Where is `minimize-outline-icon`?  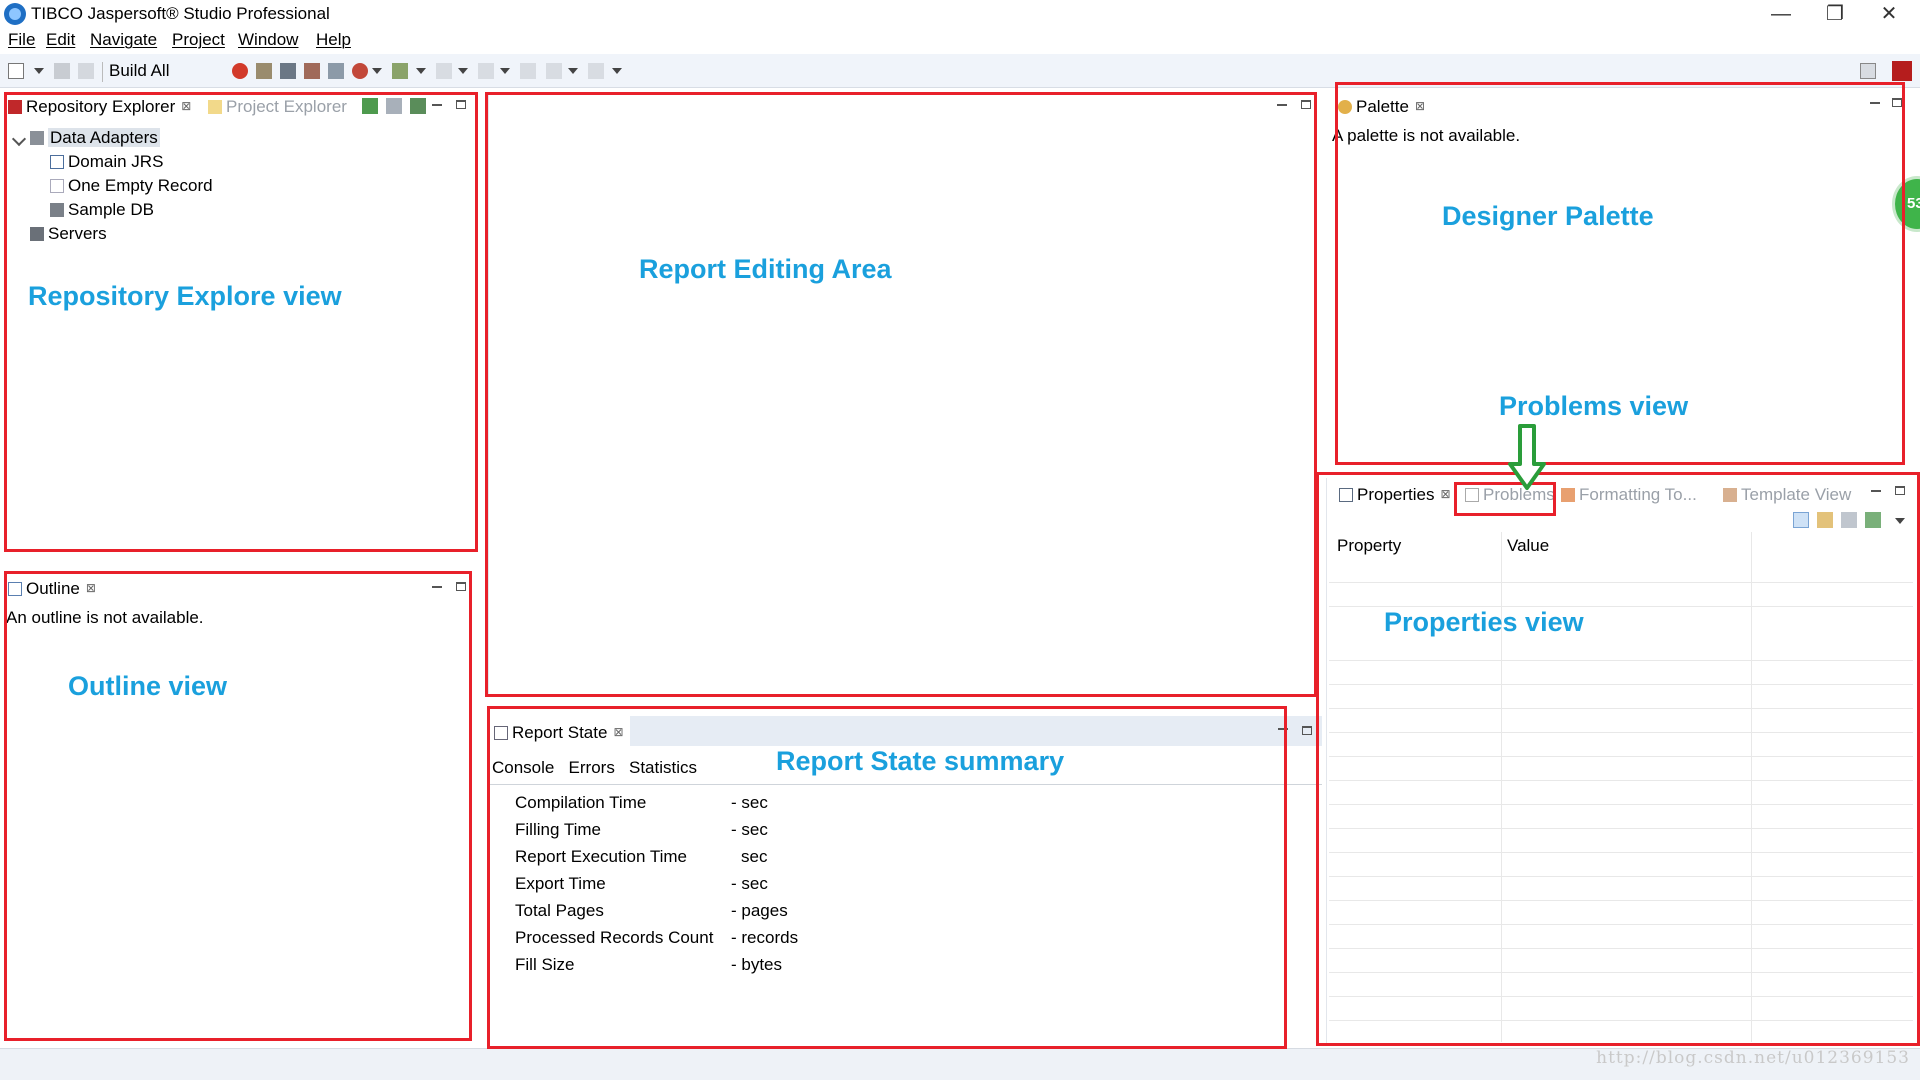 minimize-outline-icon is located at coordinates (437, 587).